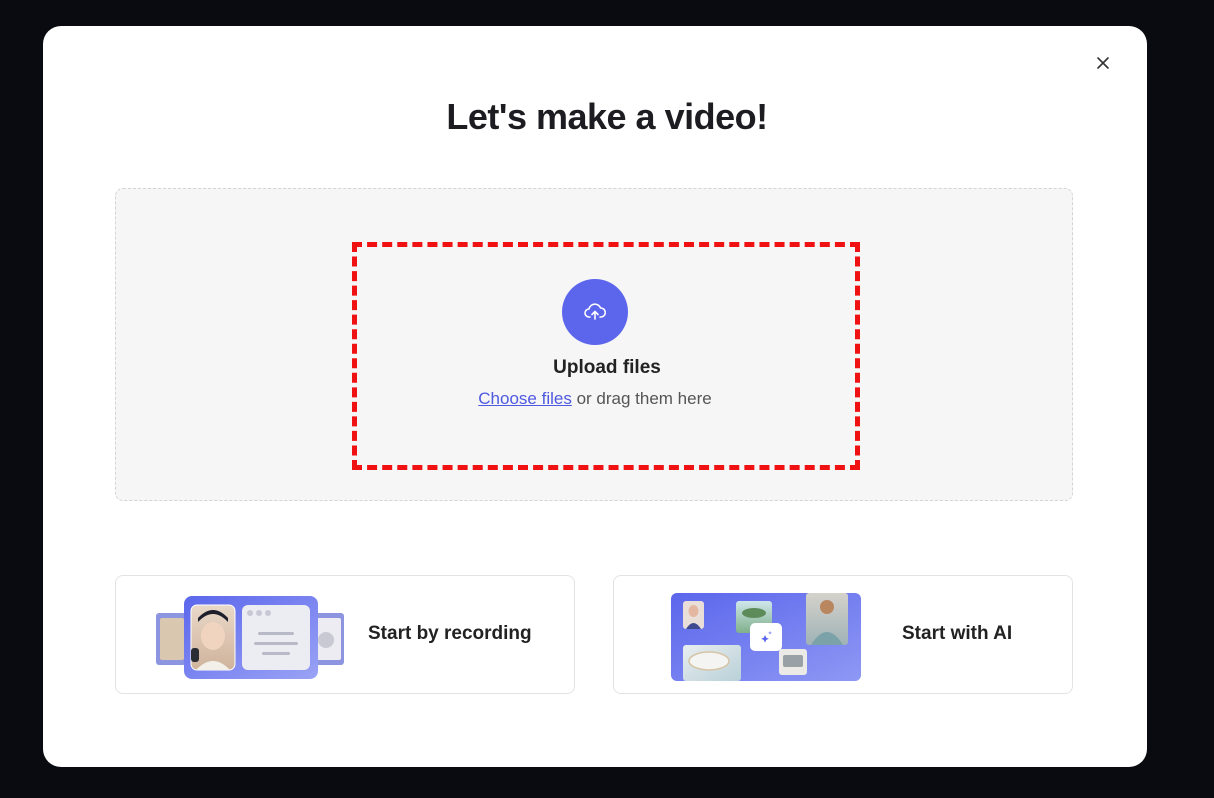  I want to click on start-ai-label: Start with AI, so click(957, 633).